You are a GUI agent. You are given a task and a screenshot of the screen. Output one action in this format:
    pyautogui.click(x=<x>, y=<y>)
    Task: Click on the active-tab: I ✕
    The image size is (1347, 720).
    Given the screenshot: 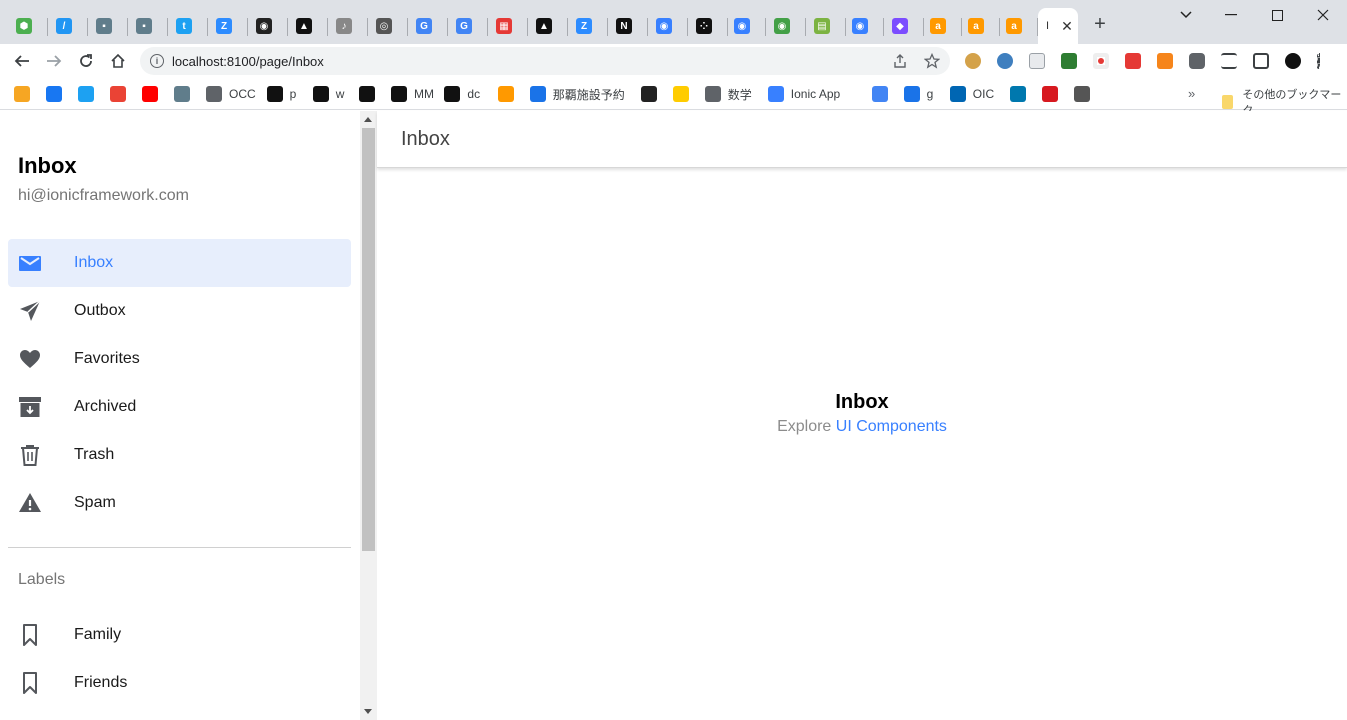 What is the action you would take?
    pyautogui.click(x=1058, y=26)
    